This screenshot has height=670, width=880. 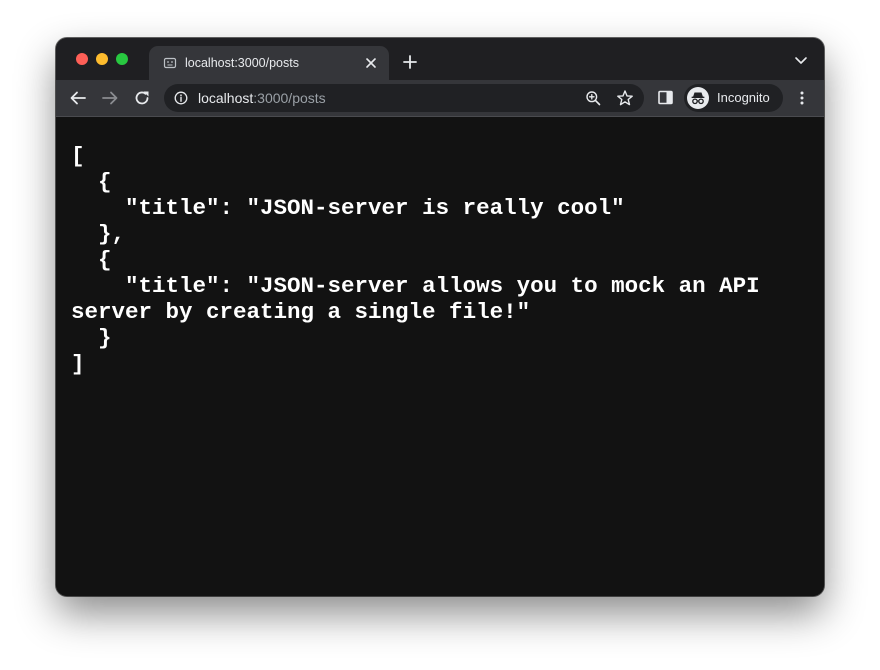 What do you see at coordinates (102, 59) in the screenshot?
I see `minimize-window-button` at bounding box center [102, 59].